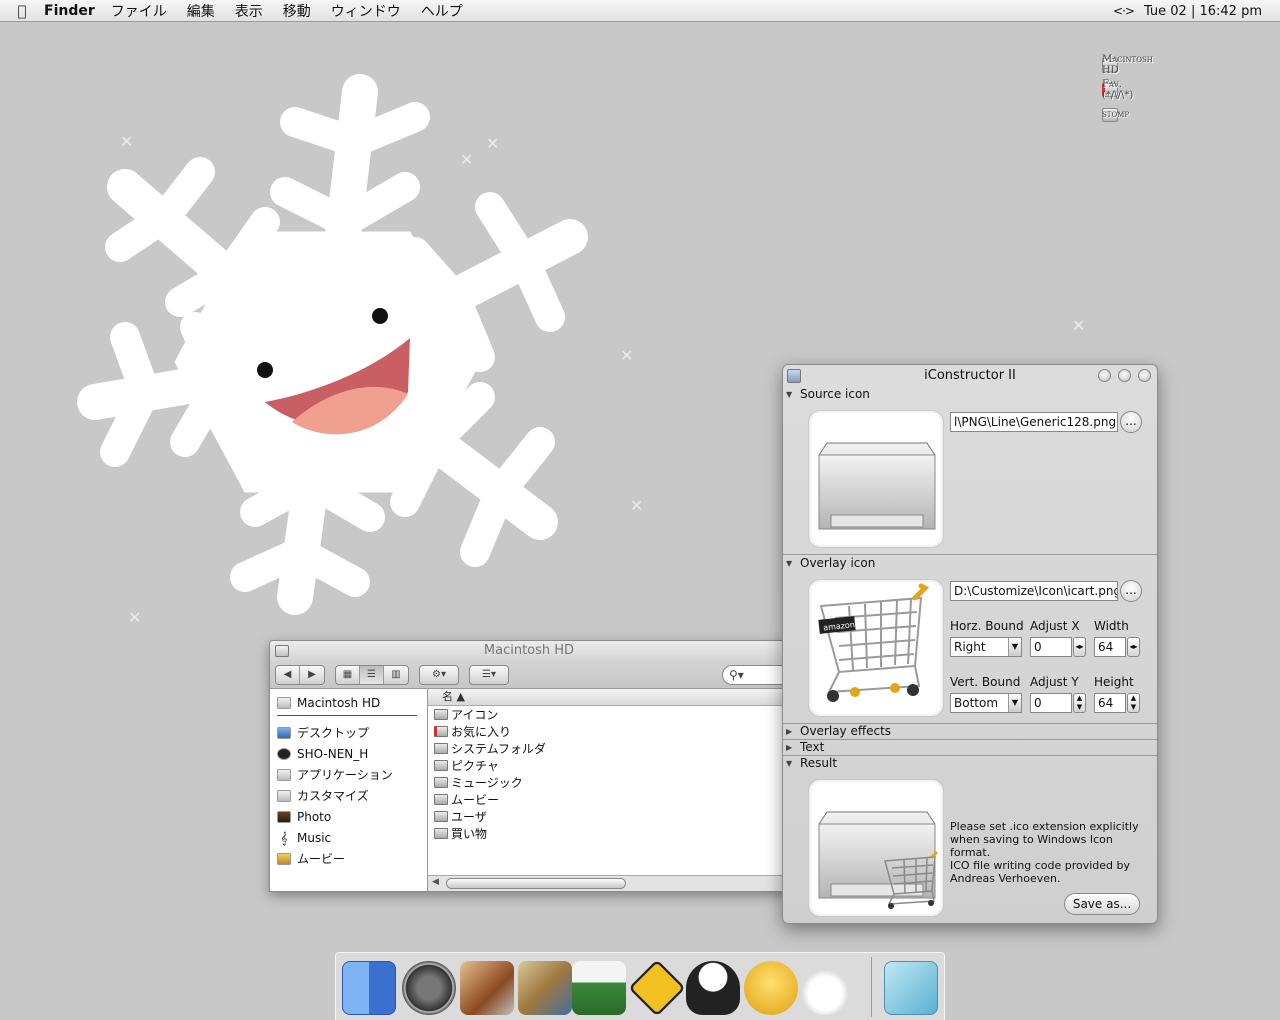  What do you see at coordinates (877, 486) in the screenshot?
I see `tray-icon` at bounding box center [877, 486].